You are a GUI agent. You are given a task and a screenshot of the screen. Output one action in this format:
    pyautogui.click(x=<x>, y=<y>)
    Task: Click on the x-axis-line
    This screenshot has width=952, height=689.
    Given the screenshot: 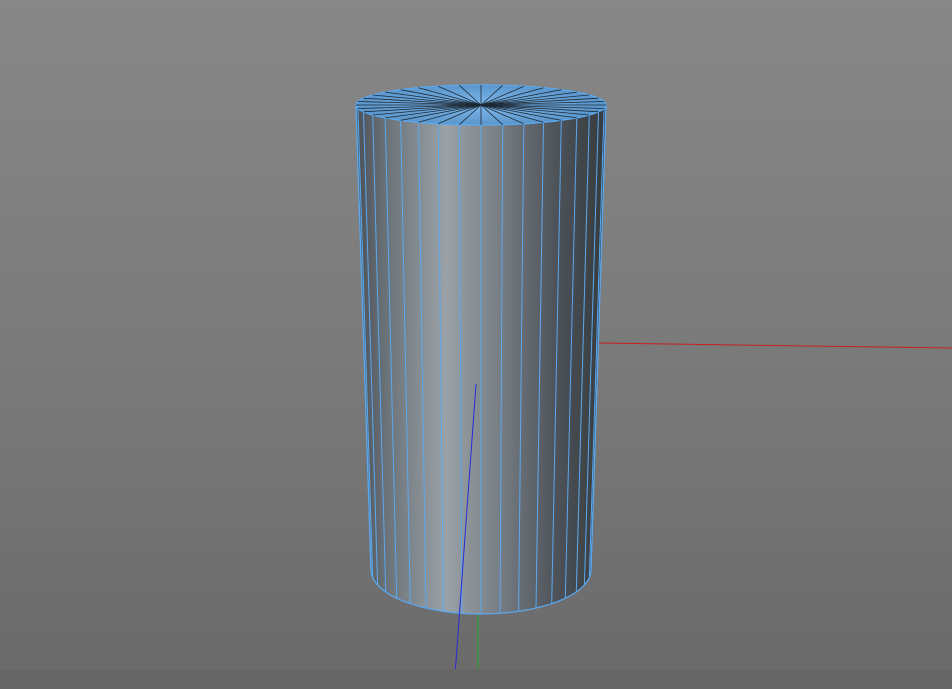 What is the action you would take?
    pyautogui.click(x=774, y=345)
    